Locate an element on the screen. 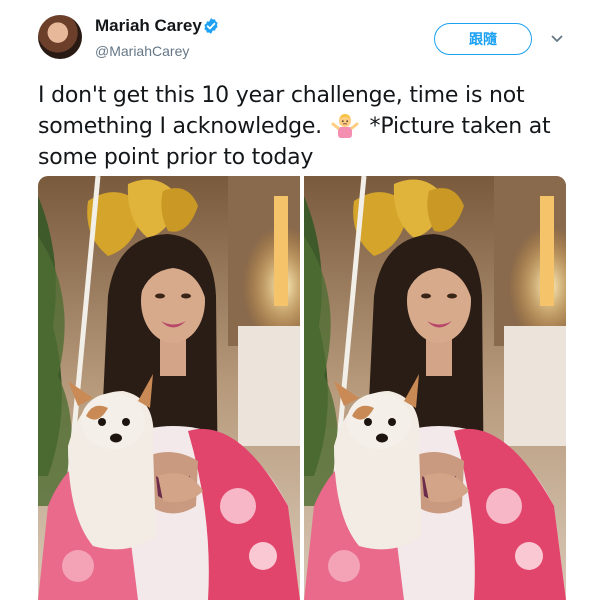 The height and width of the screenshot is (600, 600). follow-button: 跟隨 is located at coordinates (483, 39).